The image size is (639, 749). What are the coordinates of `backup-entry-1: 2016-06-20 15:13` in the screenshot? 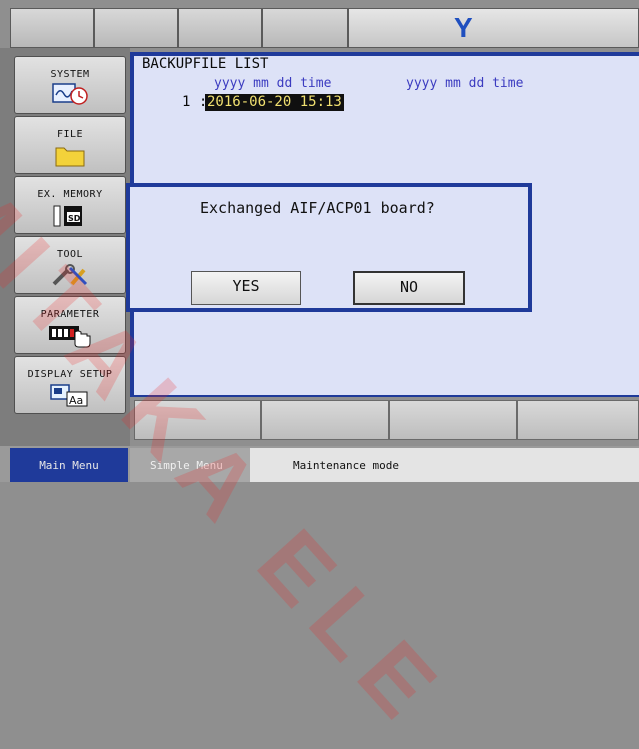 It's located at (274, 102).